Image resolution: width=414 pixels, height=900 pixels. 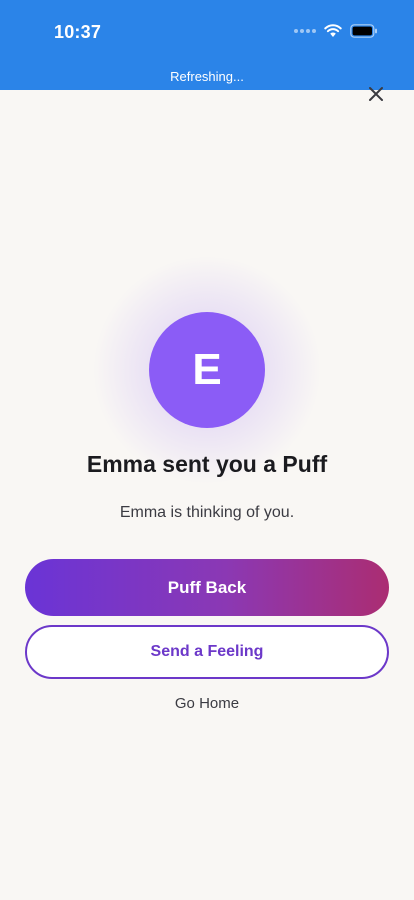 I want to click on battery-icon, so click(x=363, y=31).